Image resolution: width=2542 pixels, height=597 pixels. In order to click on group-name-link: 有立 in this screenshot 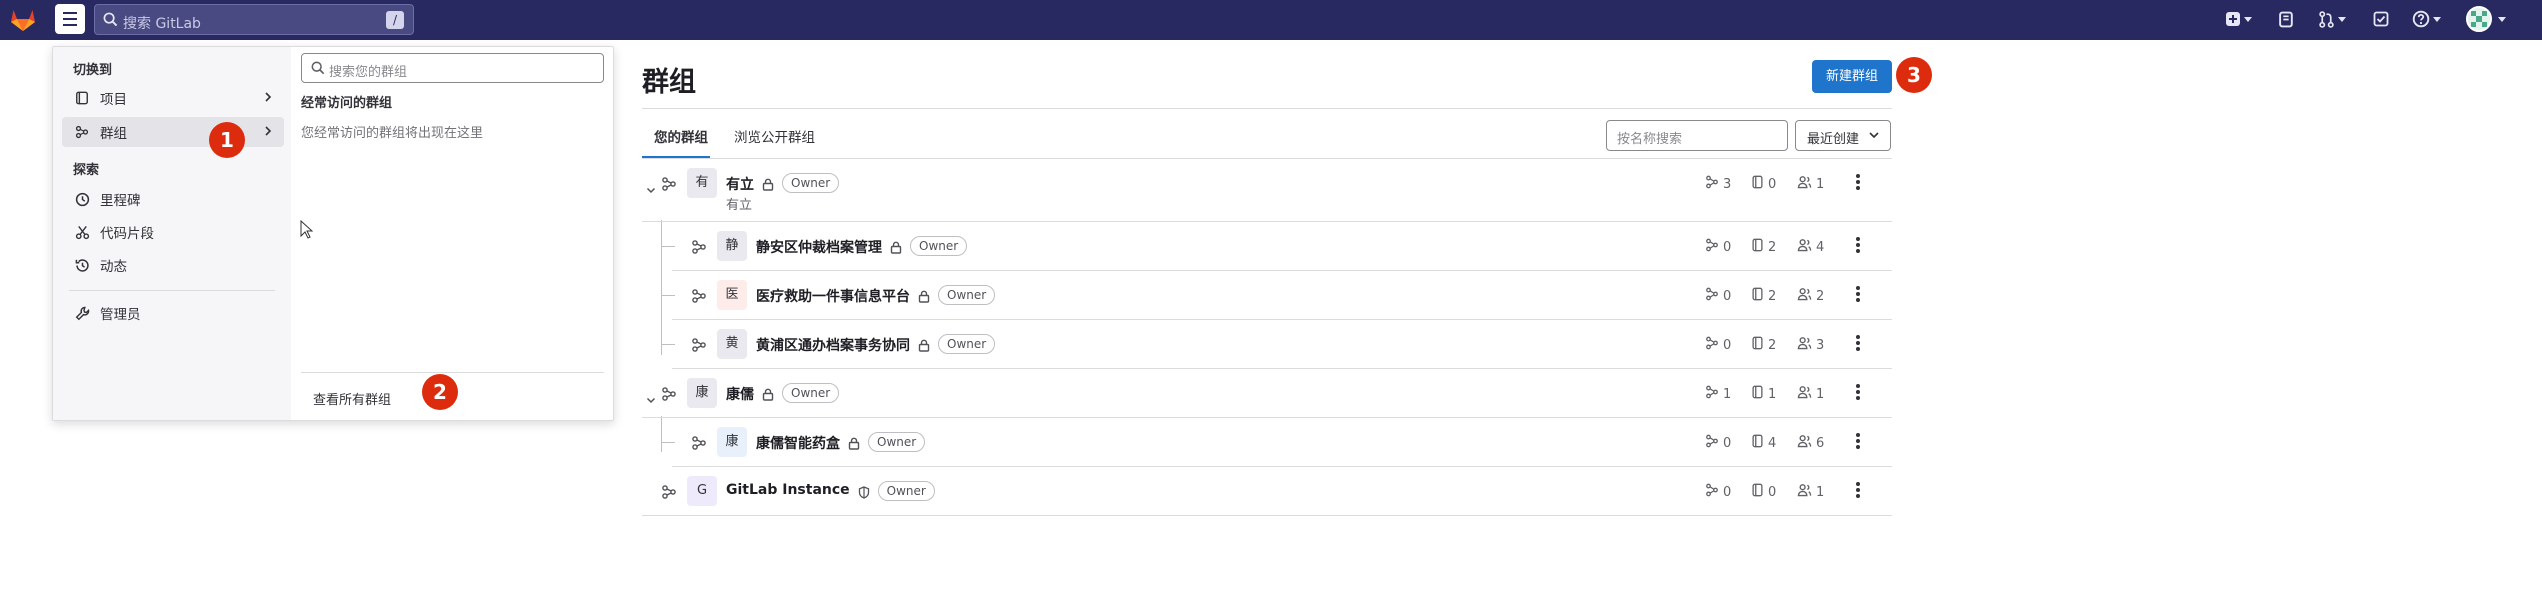, I will do `click(740, 184)`.